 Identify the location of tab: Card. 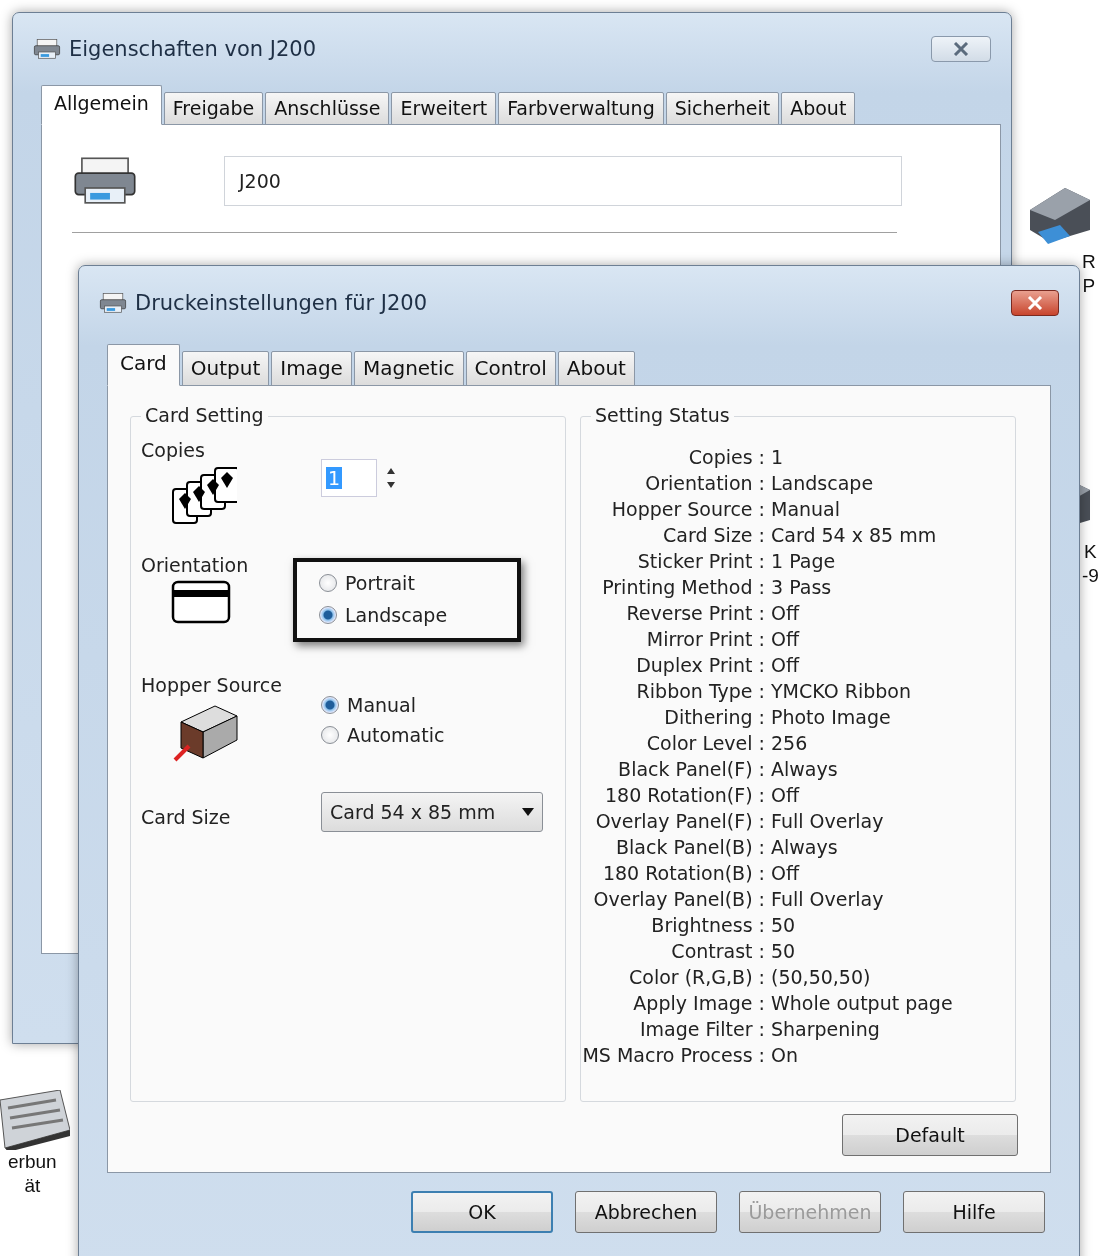
(143, 365).